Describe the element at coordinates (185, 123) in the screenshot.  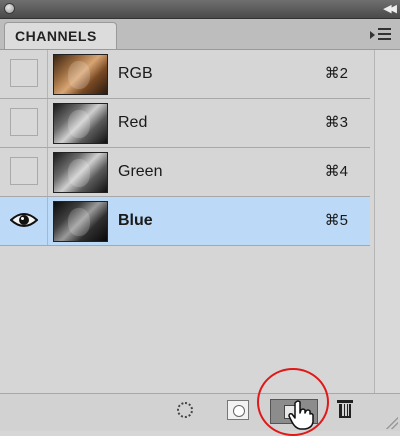
I see `channel-row-red: Red ⌘3` at that location.